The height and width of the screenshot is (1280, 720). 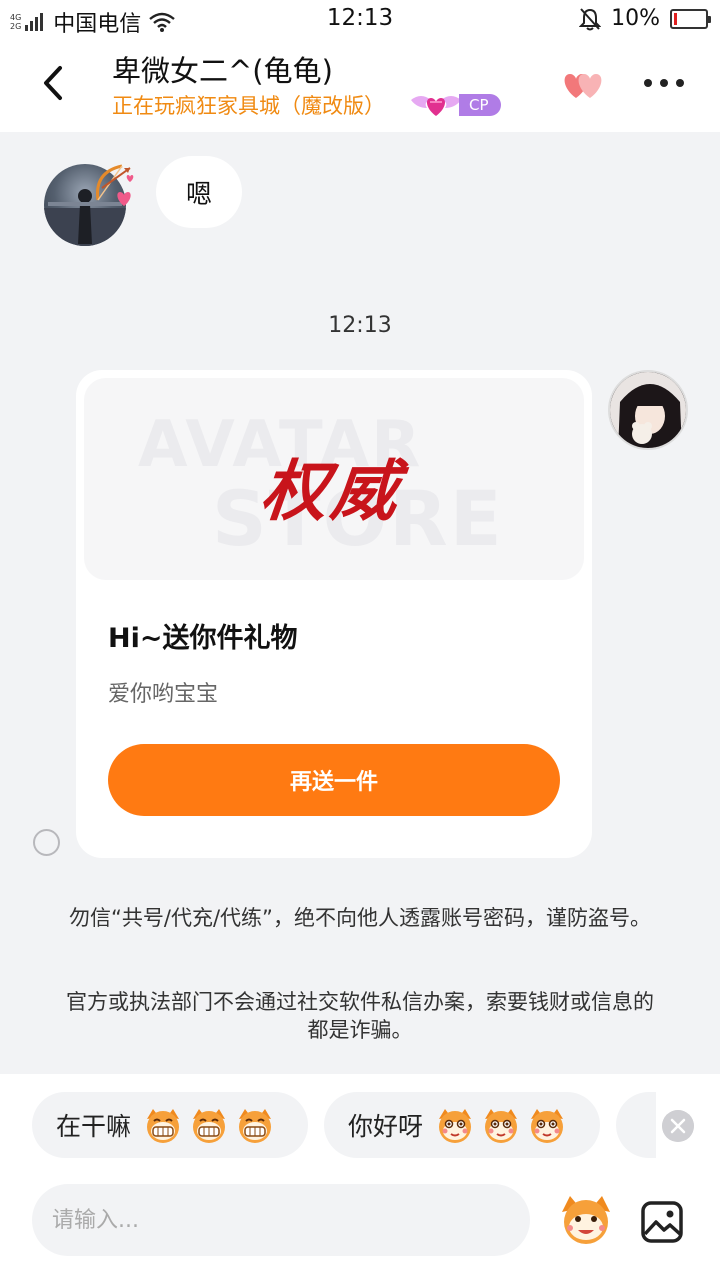 What do you see at coordinates (360, 325) in the screenshot?
I see `message-timestamp: 12:13` at bounding box center [360, 325].